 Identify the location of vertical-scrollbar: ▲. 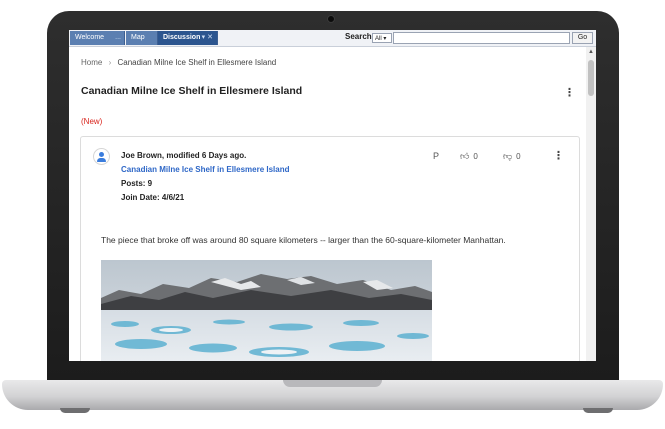
(591, 204).